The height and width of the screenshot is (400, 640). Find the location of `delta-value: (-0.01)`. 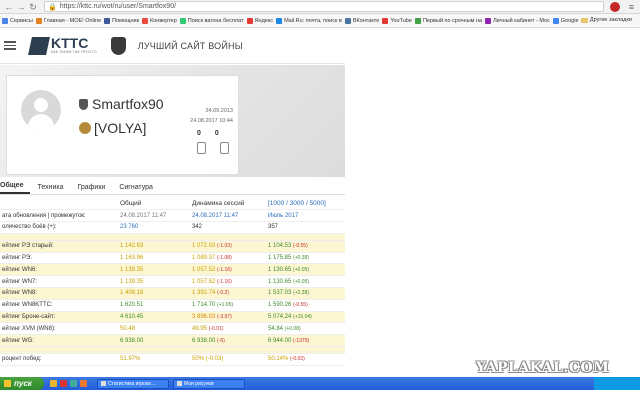

delta-value: (-0.01) is located at coordinates (216, 328).